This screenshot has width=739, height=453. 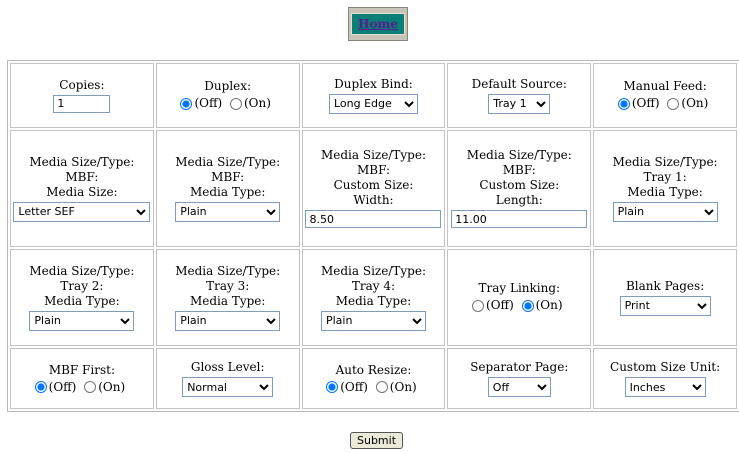 What do you see at coordinates (81, 369) in the screenshot?
I see `mbf-first-label: MBF First:` at bounding box center [81, 369].